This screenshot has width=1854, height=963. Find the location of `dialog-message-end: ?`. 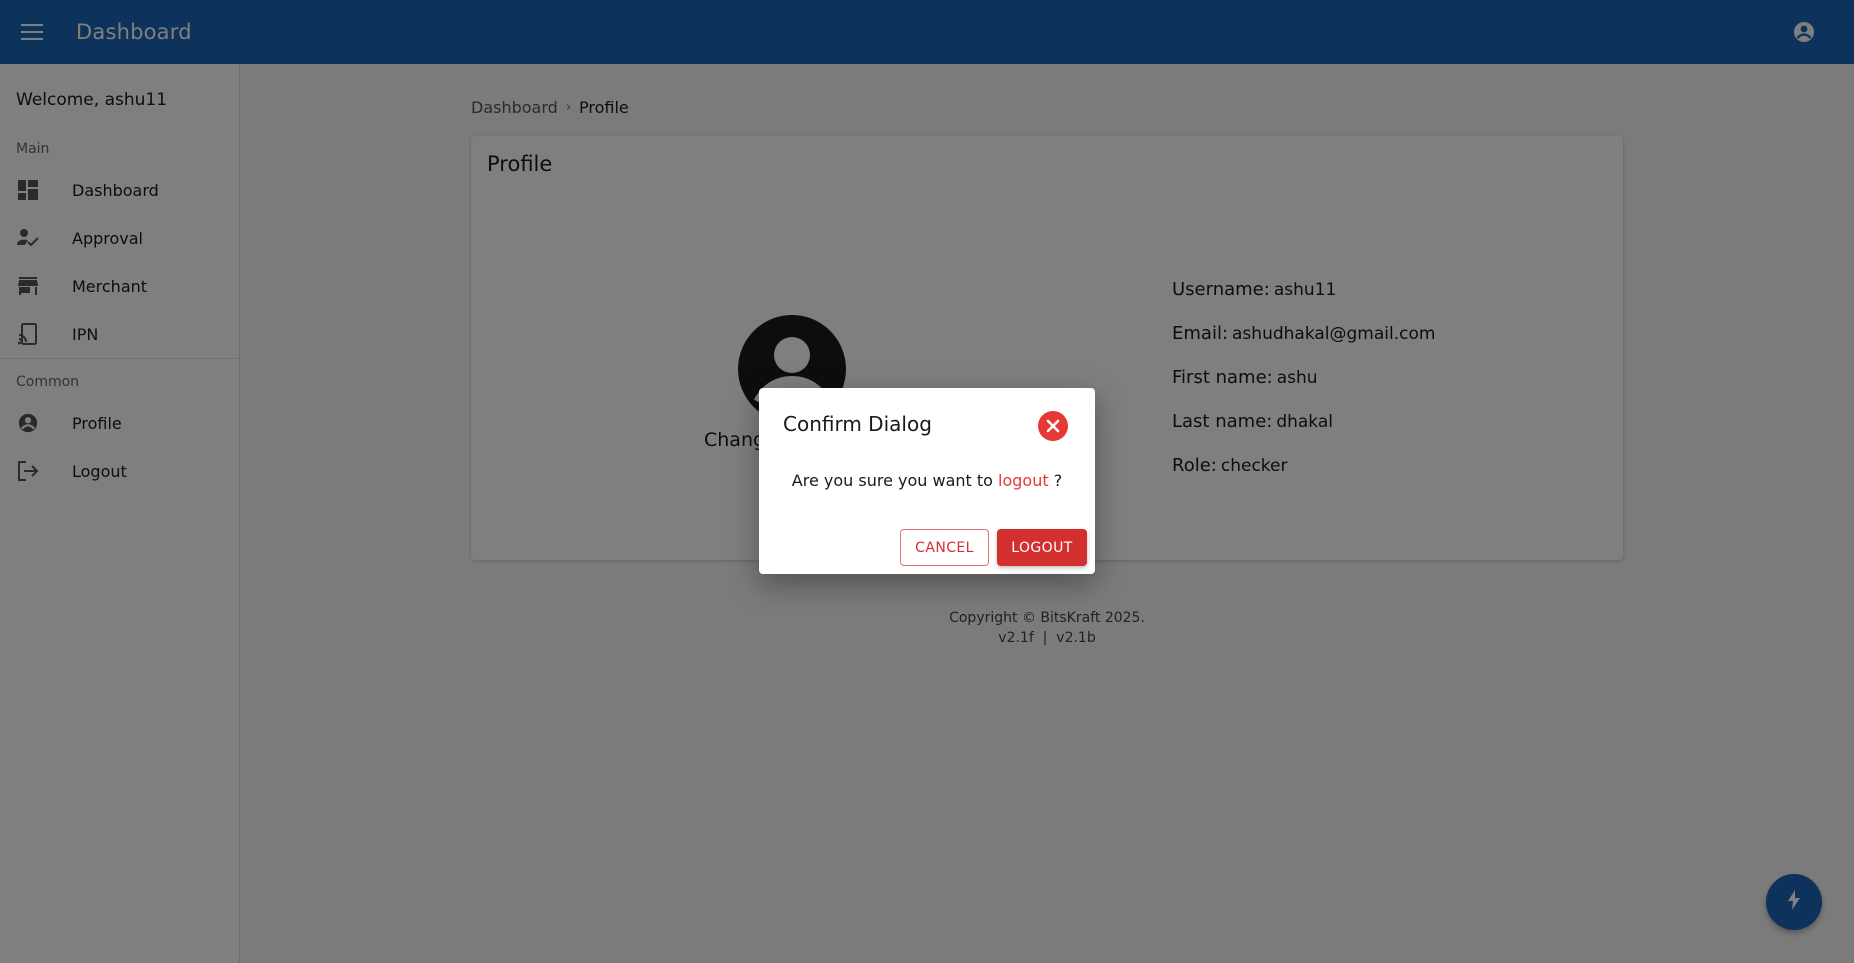

dialog-message-end: ? is located at coordinates (1055, 480).